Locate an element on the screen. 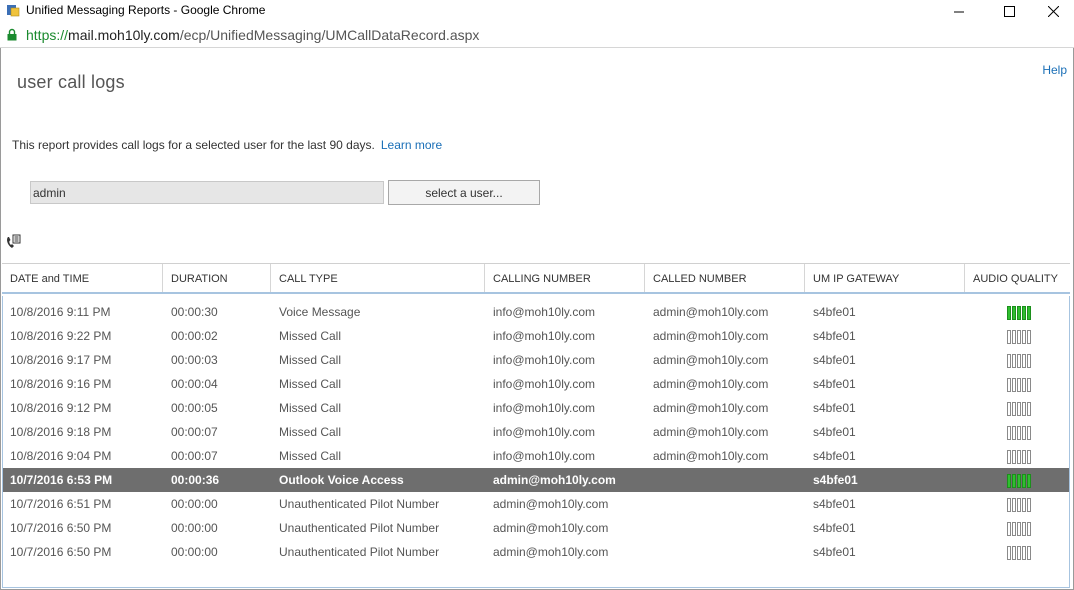  column-um-ip-gateway: UM IP GATEWAY is located at coordinates (885, 278).